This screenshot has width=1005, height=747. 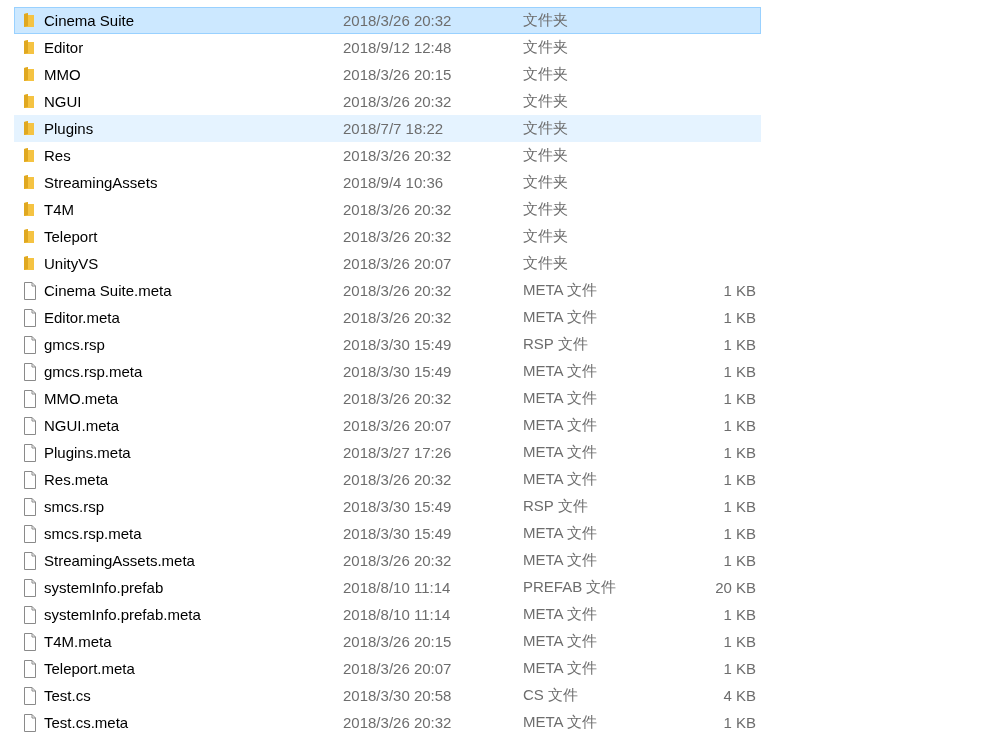 What do you see at coordinates (62, 74) in the screenshot?
I see `file-name: MMO` at bounding box center [62, 74].